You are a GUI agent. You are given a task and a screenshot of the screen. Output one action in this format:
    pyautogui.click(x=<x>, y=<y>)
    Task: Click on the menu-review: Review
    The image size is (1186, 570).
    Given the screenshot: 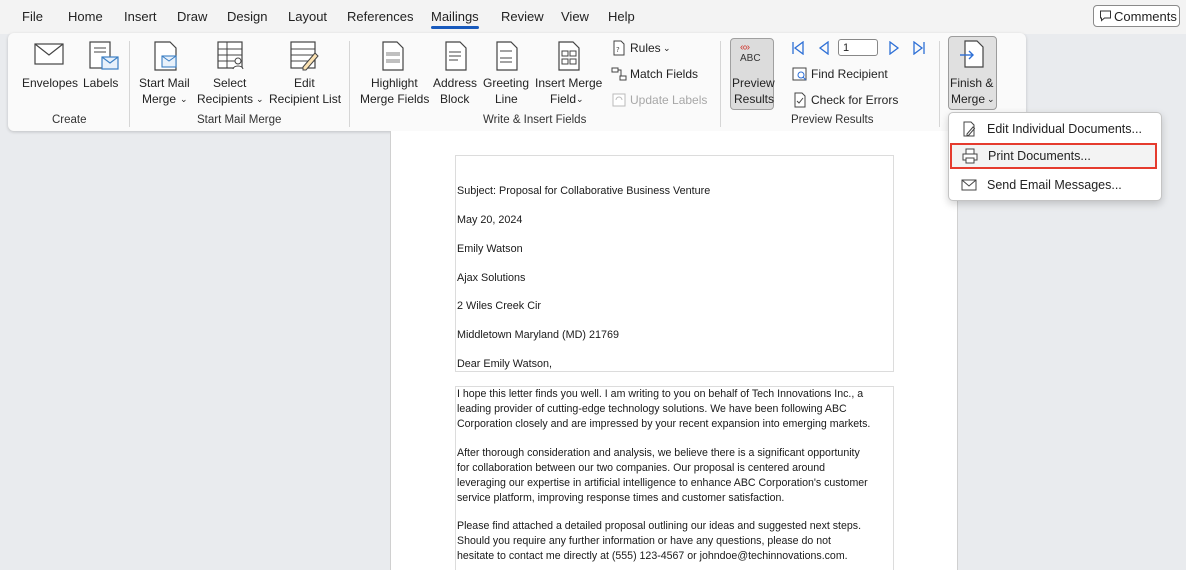 What is the action you would take?
    pyautogui.click(x=522, y=16)
    